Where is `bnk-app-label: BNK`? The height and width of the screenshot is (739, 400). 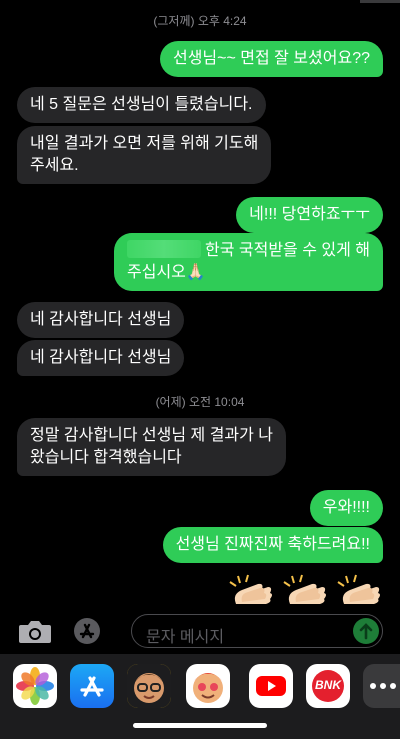
bnk-app-label: BNK is located at coordinates (328, 685).